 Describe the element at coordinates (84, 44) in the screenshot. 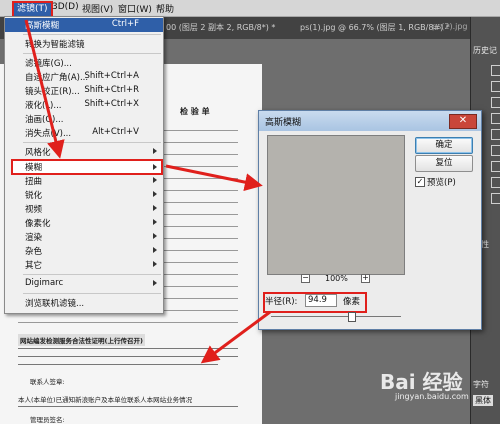

I see `menu-item-smart-filter: 转换为智能滤镜` at that location.